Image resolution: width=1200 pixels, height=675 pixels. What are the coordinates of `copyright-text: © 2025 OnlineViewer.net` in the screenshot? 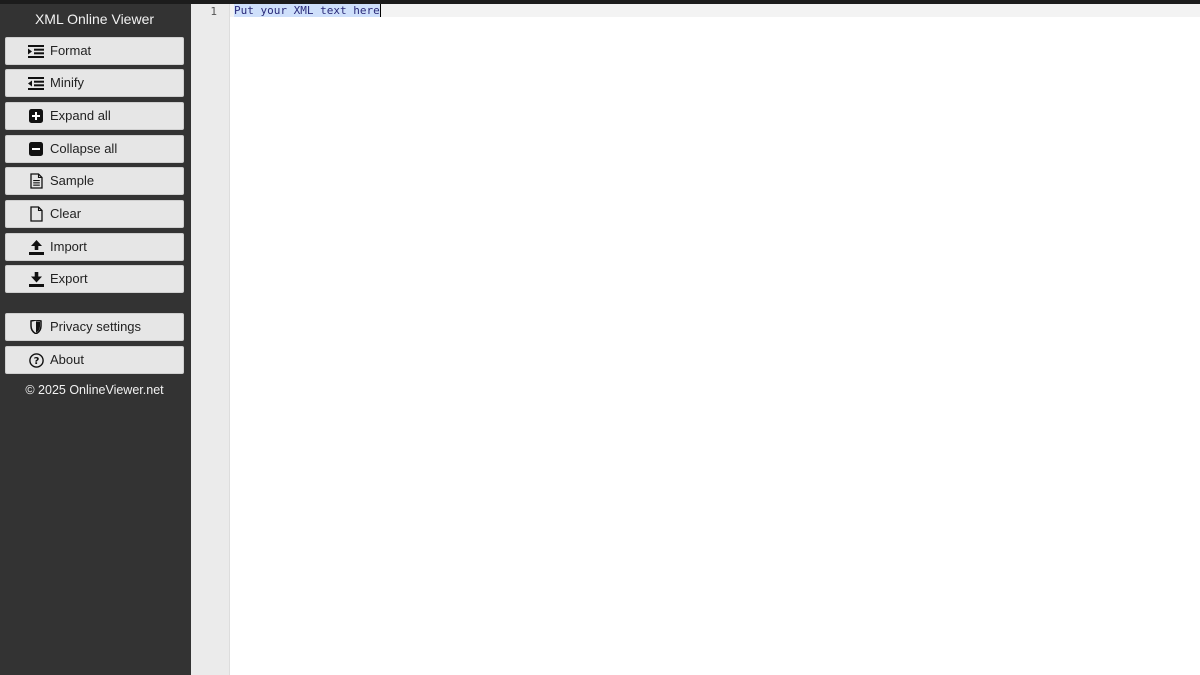 It's located at (94, 390).